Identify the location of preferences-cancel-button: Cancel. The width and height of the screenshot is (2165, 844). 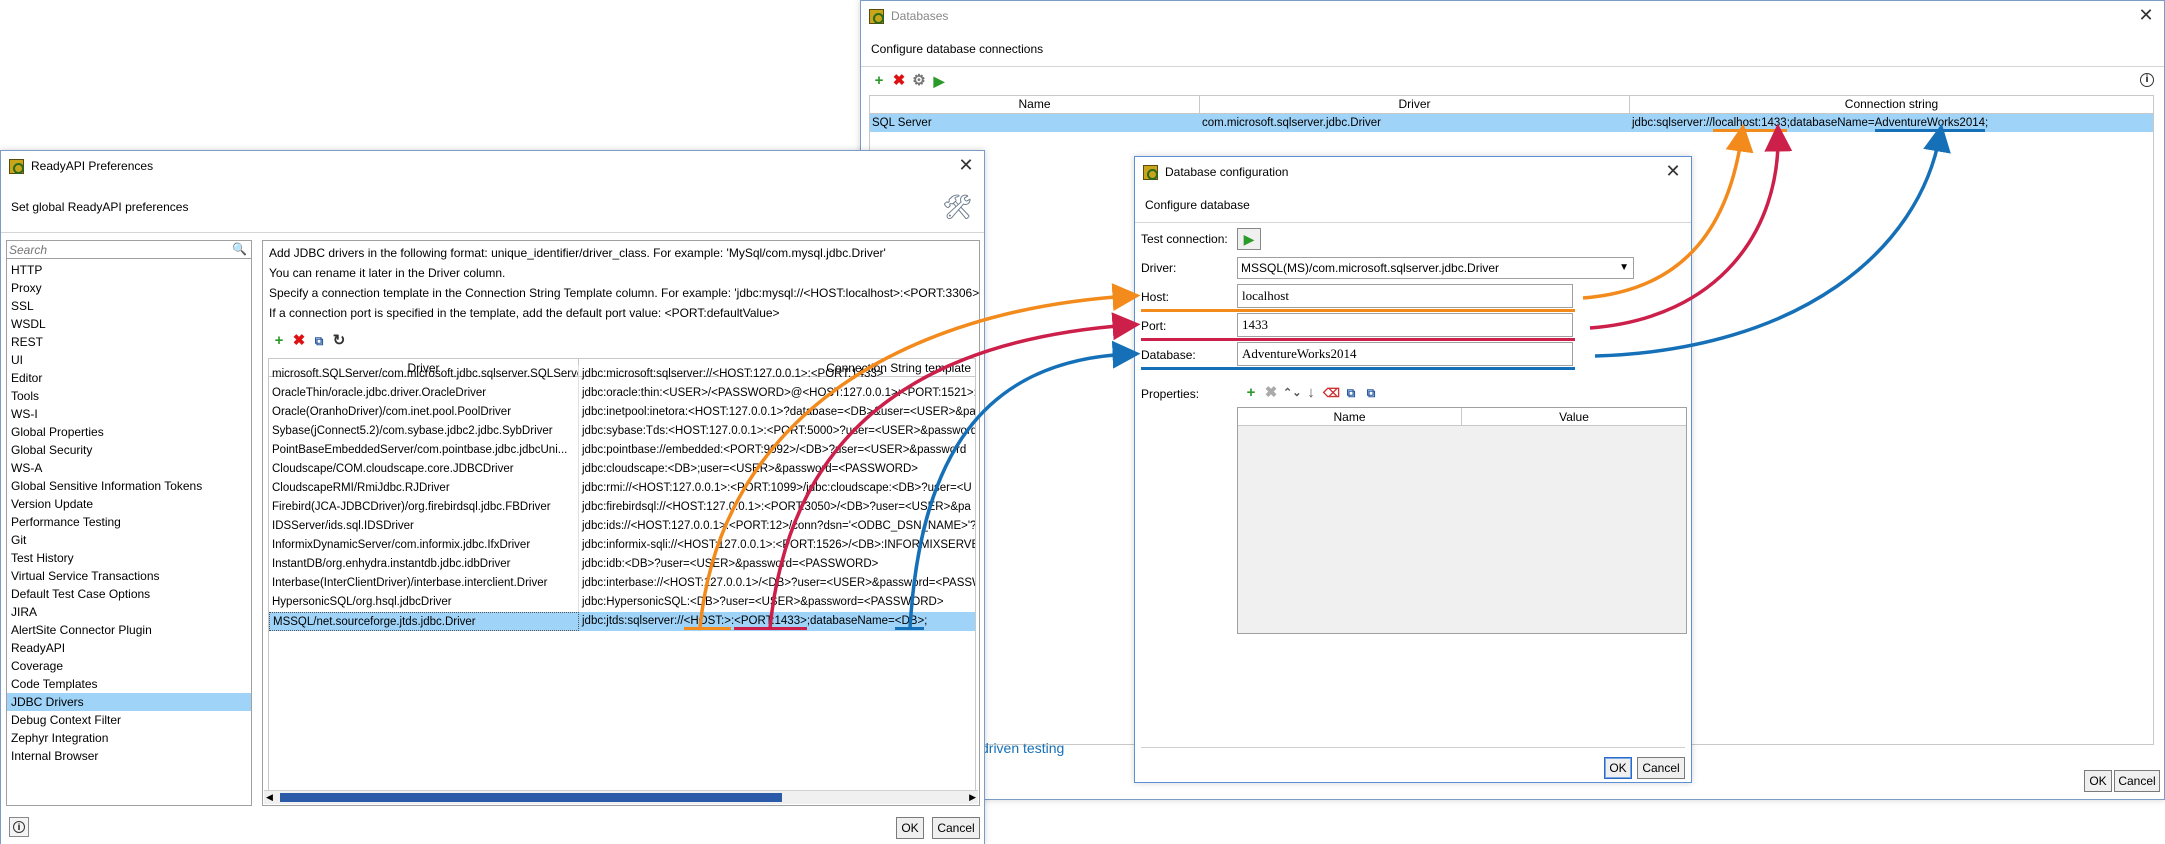
(956, 828).